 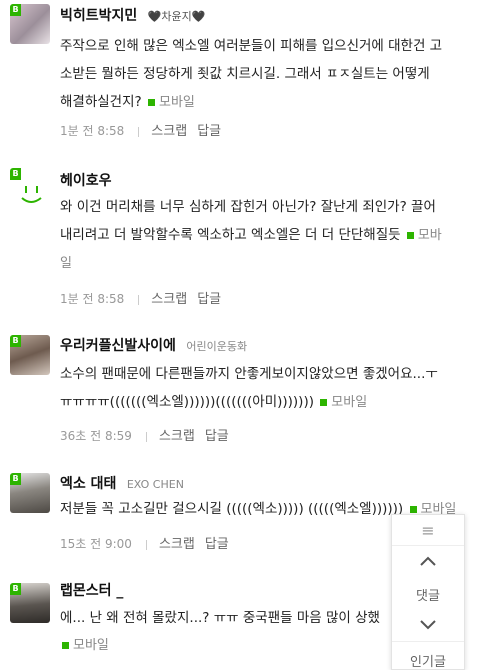 I want to click on popular-posts-link: 인기글, so click(x=428, y=660).